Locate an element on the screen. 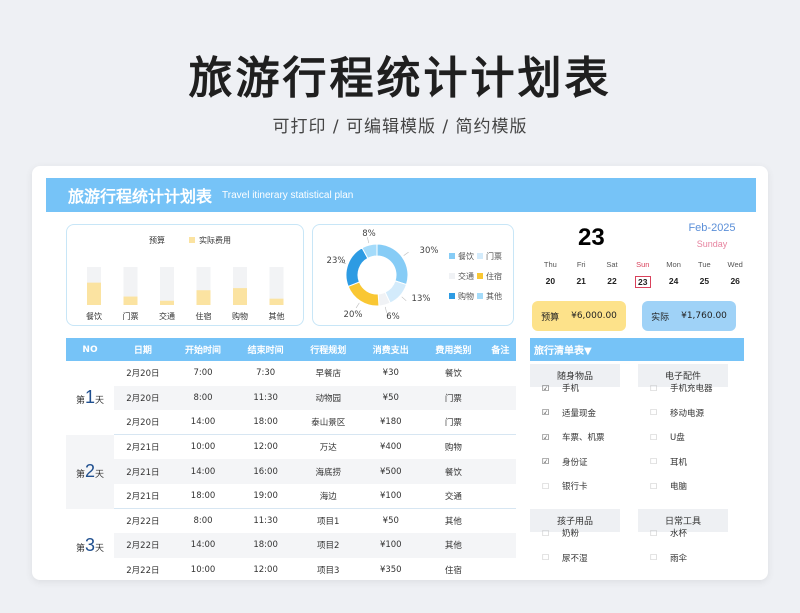  column-header: 消费支出 is located at coordinates (391, 349).